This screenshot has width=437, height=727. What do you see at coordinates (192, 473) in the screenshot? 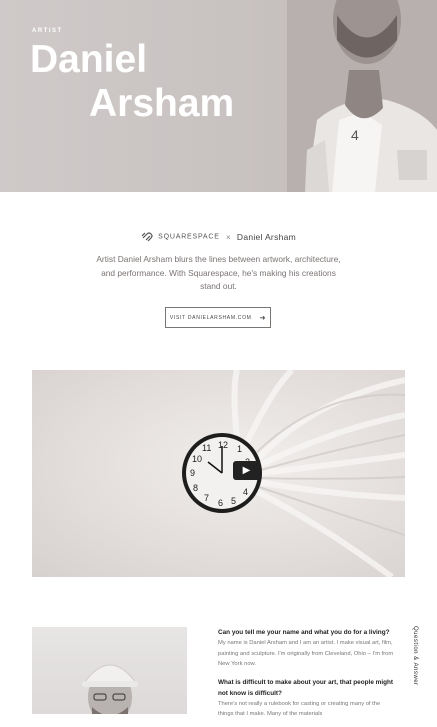
I see `clock-number: 9` at bounding box center [192, 473].